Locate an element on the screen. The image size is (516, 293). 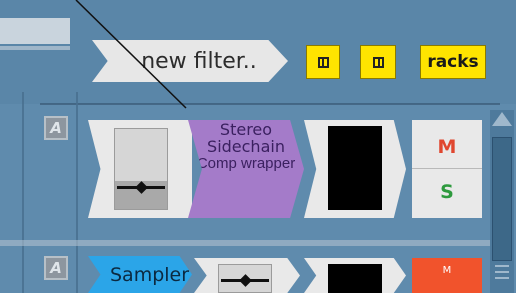
panel-left-icon is located at coordinates (323, 62).